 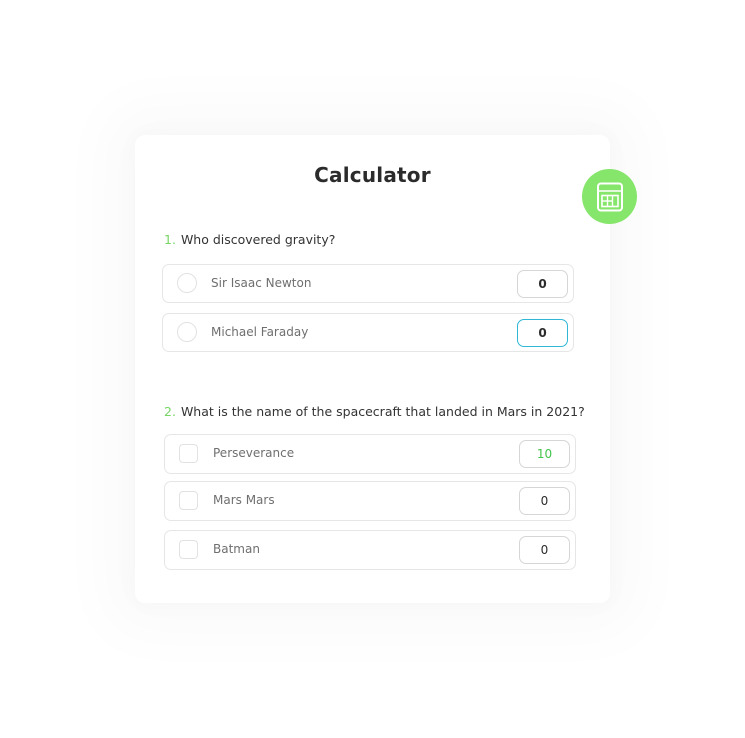 I want to click on calculator-badge-button, so click(x=609, y=196).